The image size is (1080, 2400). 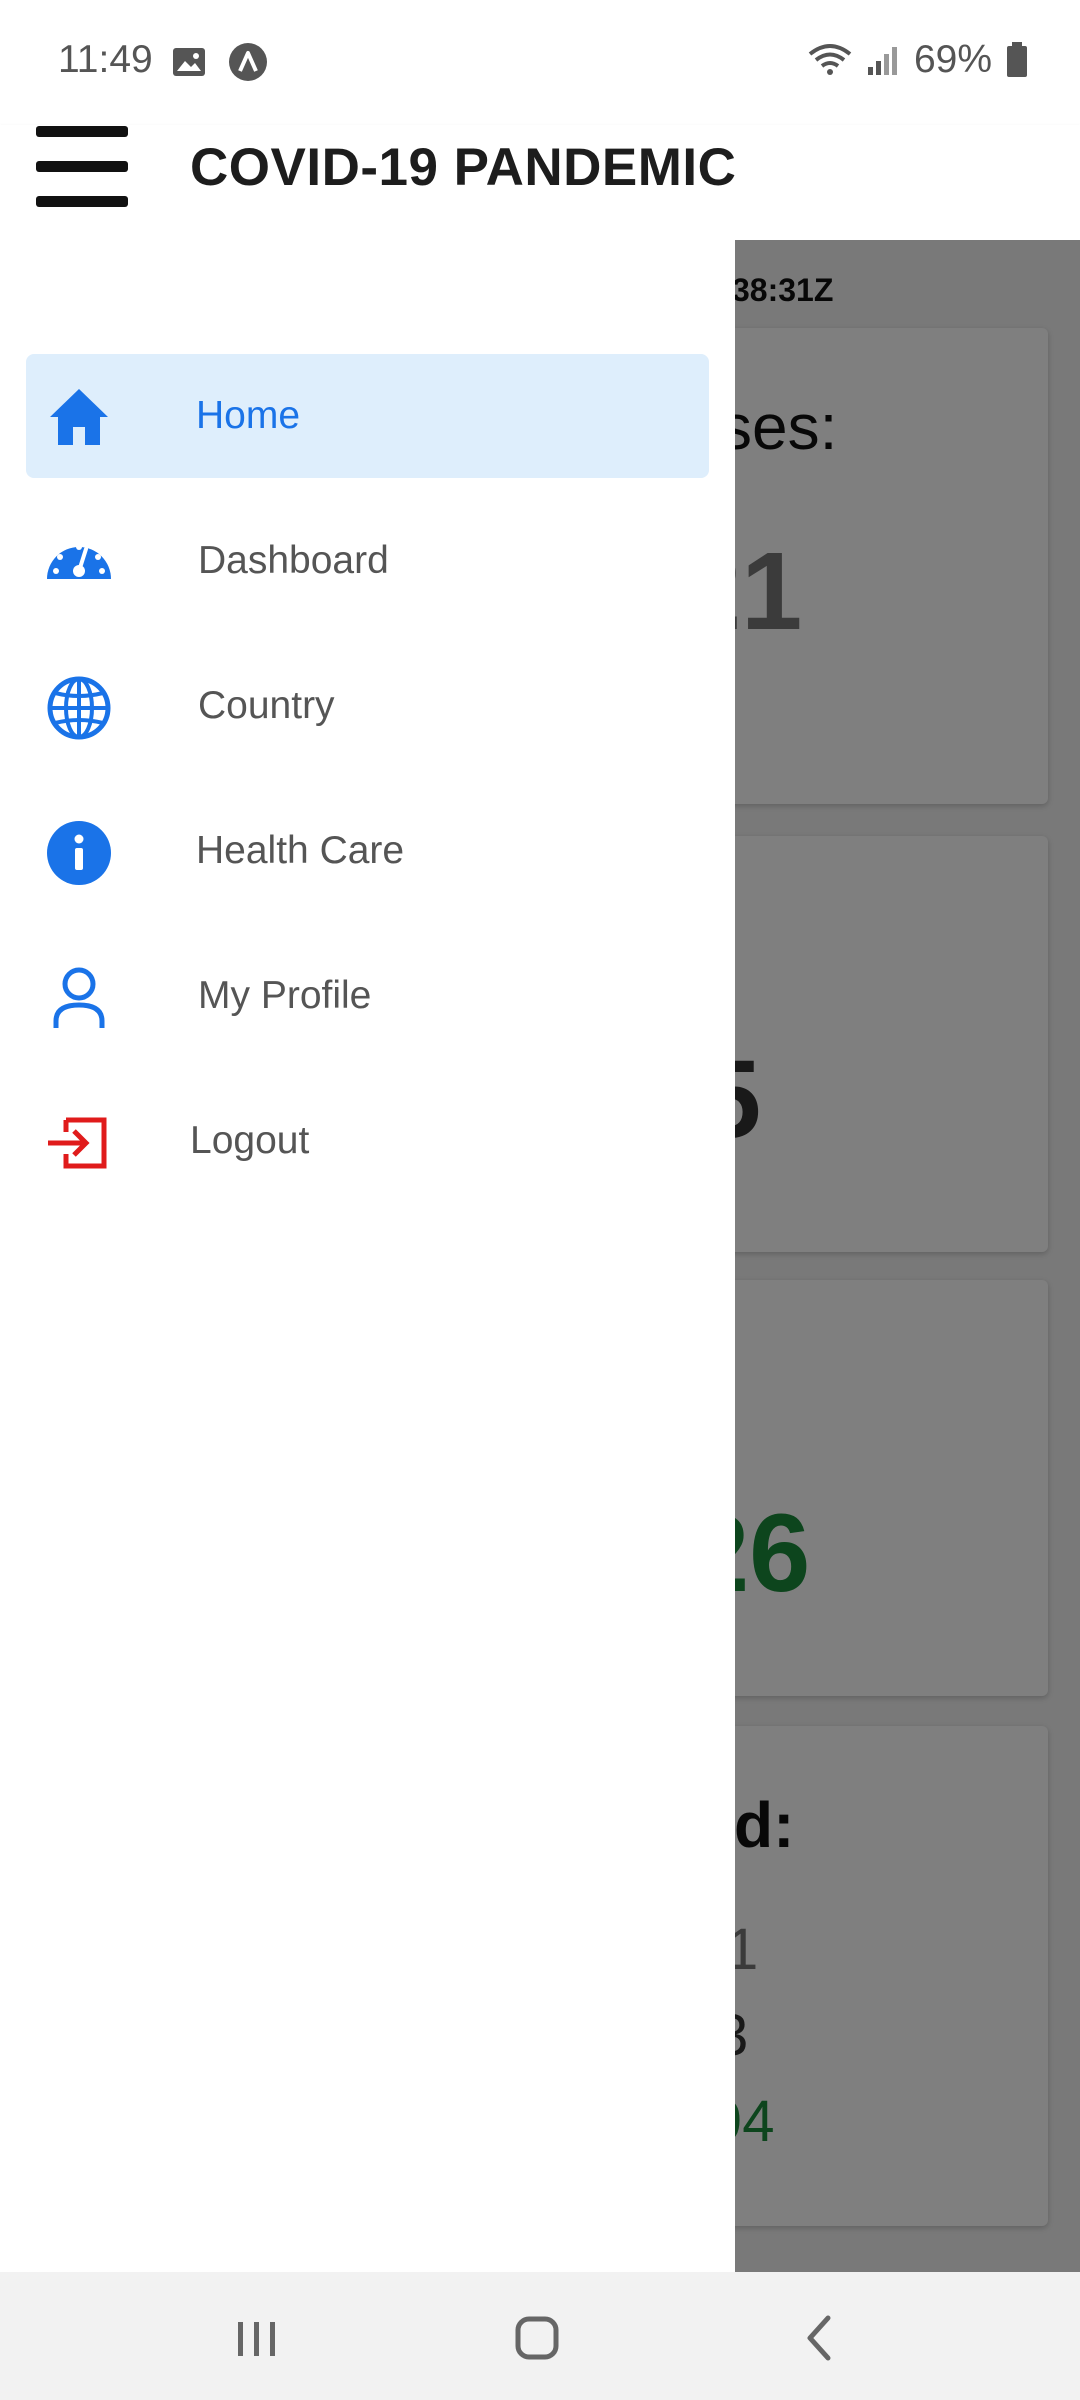 I want to click on status-bar: 11:49 69%, so click(x=540, y=62).